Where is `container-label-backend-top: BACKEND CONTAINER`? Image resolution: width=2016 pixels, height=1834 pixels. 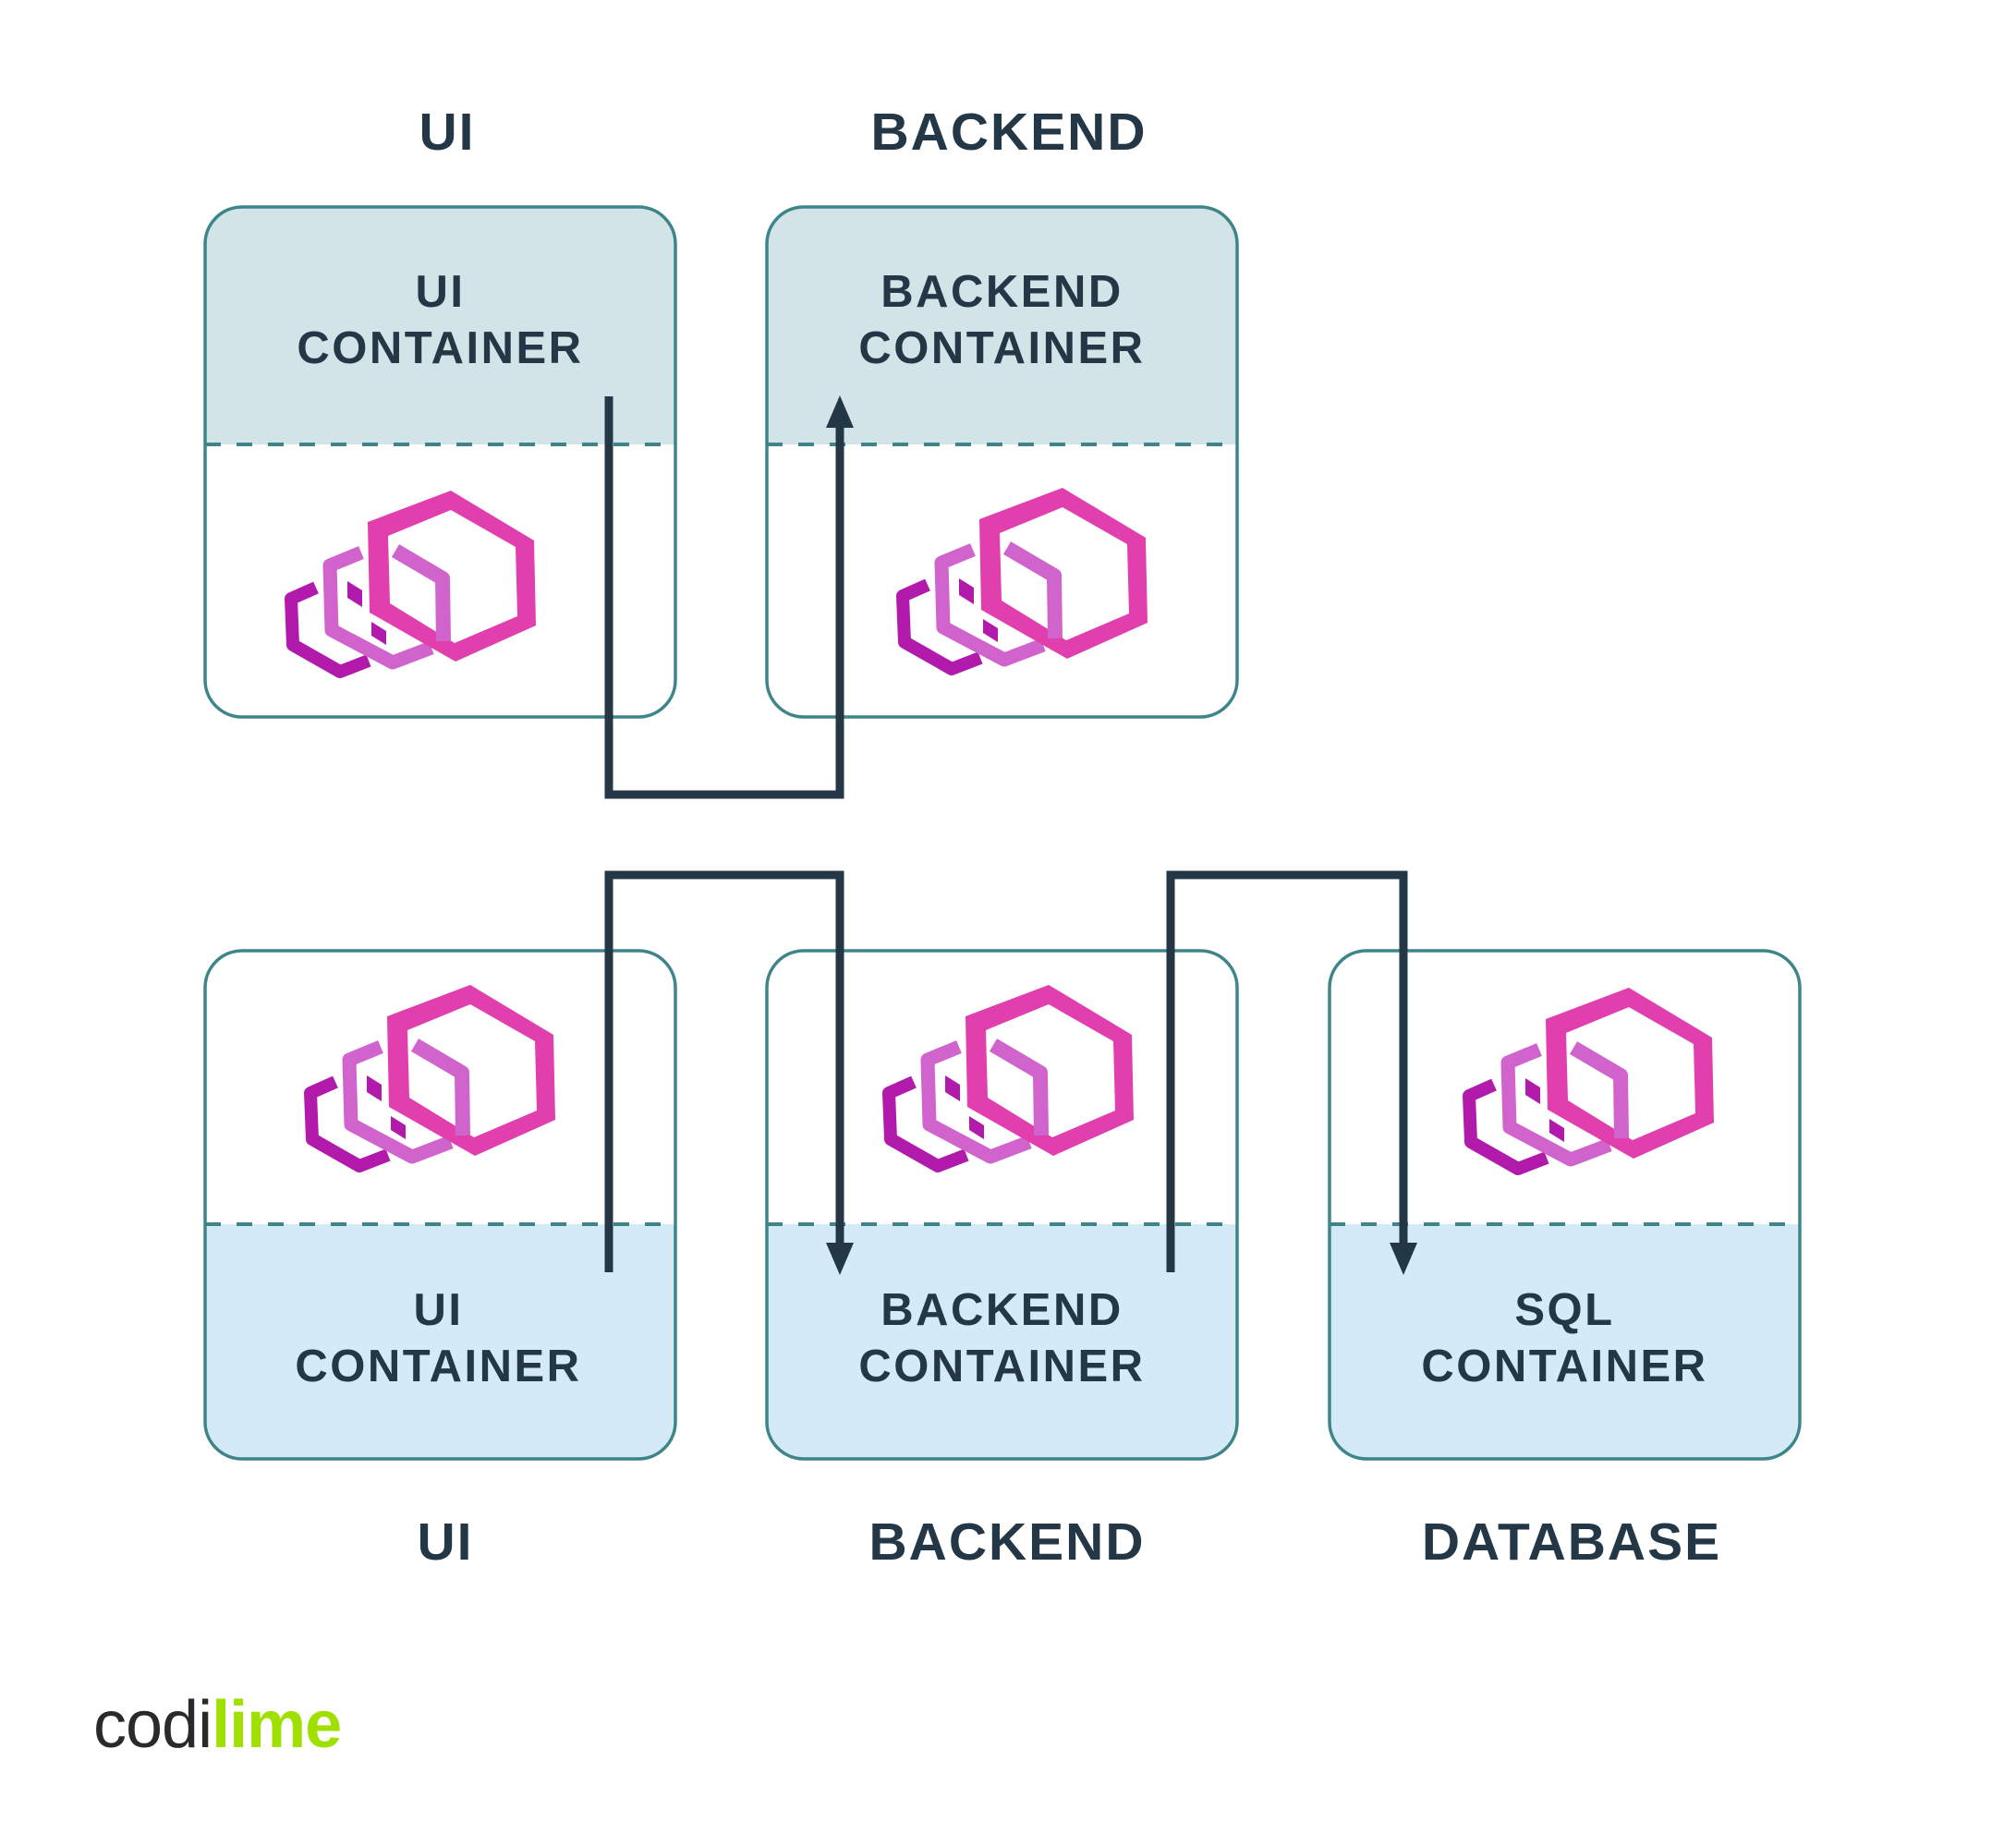
container-label-backend-top: BACKEND CONTAINER is located at coordinates (1002, 321).